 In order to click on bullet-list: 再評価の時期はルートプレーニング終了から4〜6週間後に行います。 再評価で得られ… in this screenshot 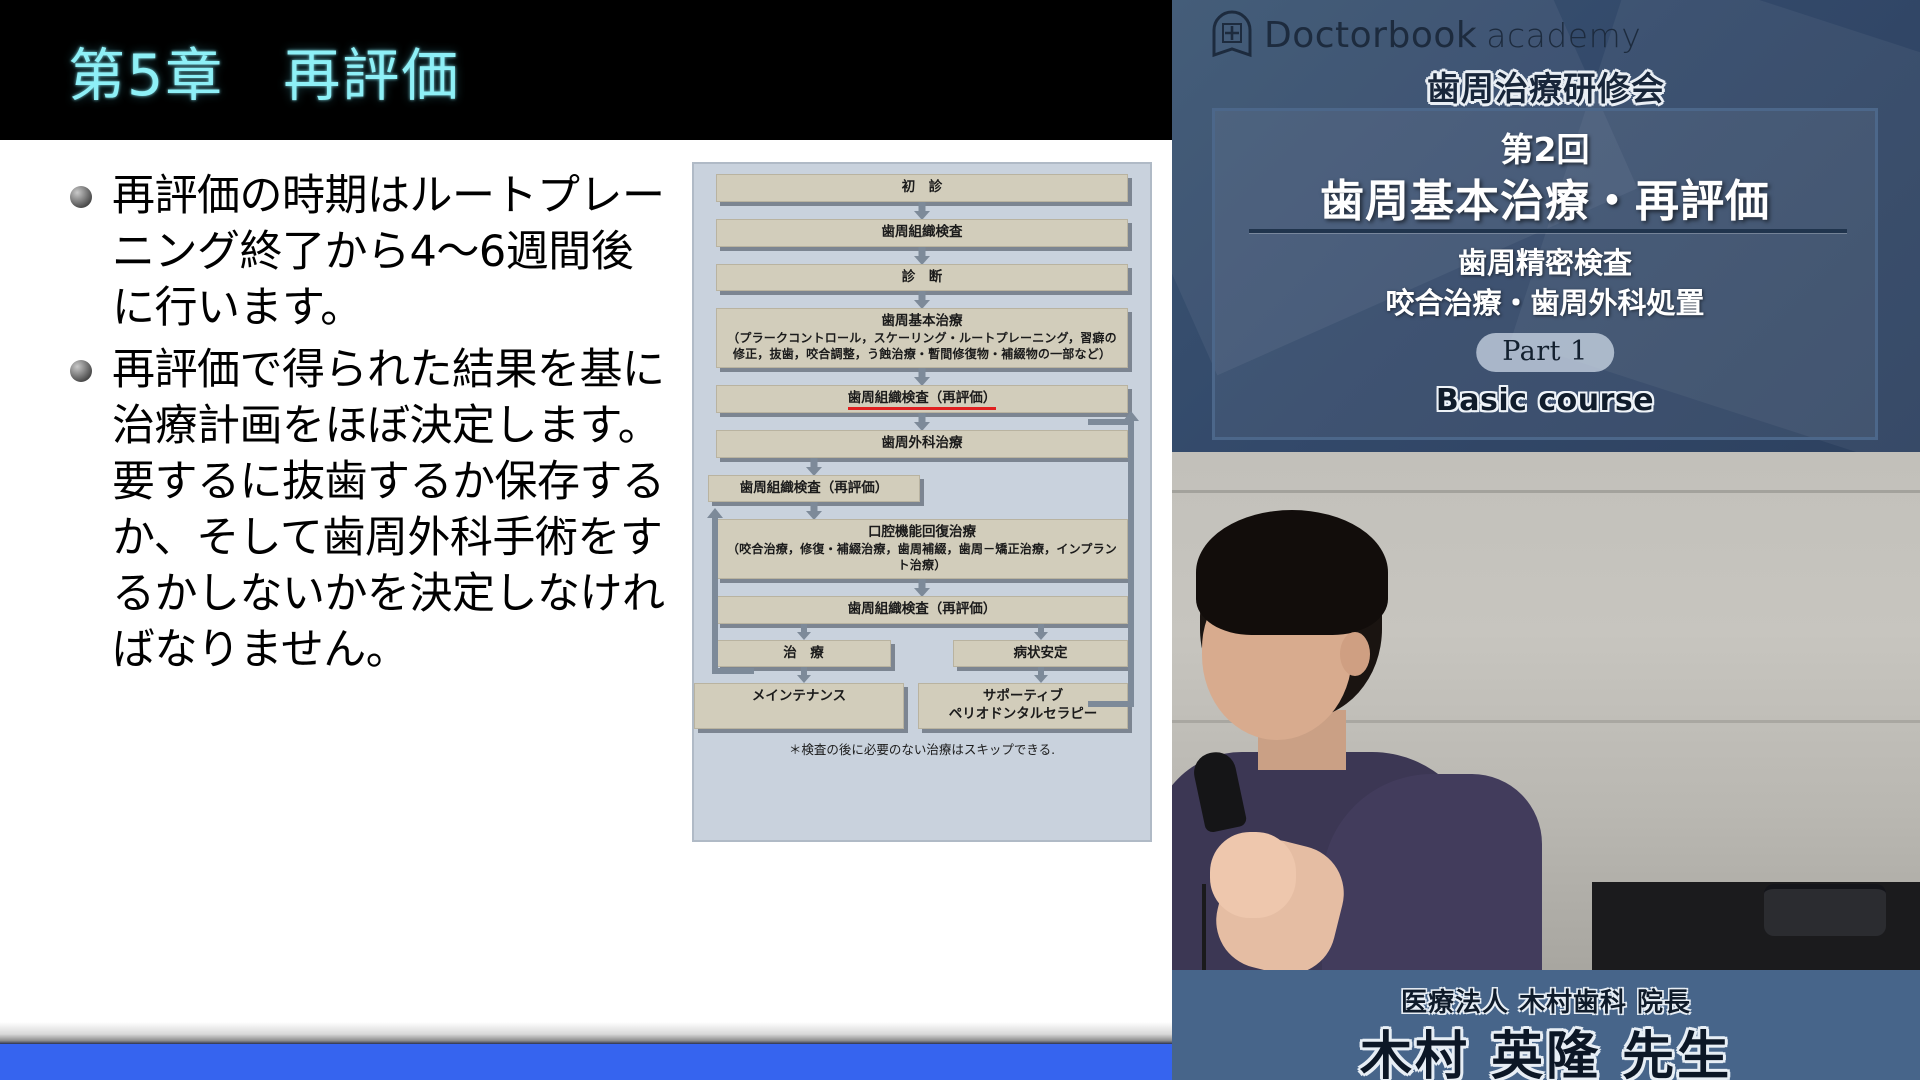, I will do `click(370, 426)`.